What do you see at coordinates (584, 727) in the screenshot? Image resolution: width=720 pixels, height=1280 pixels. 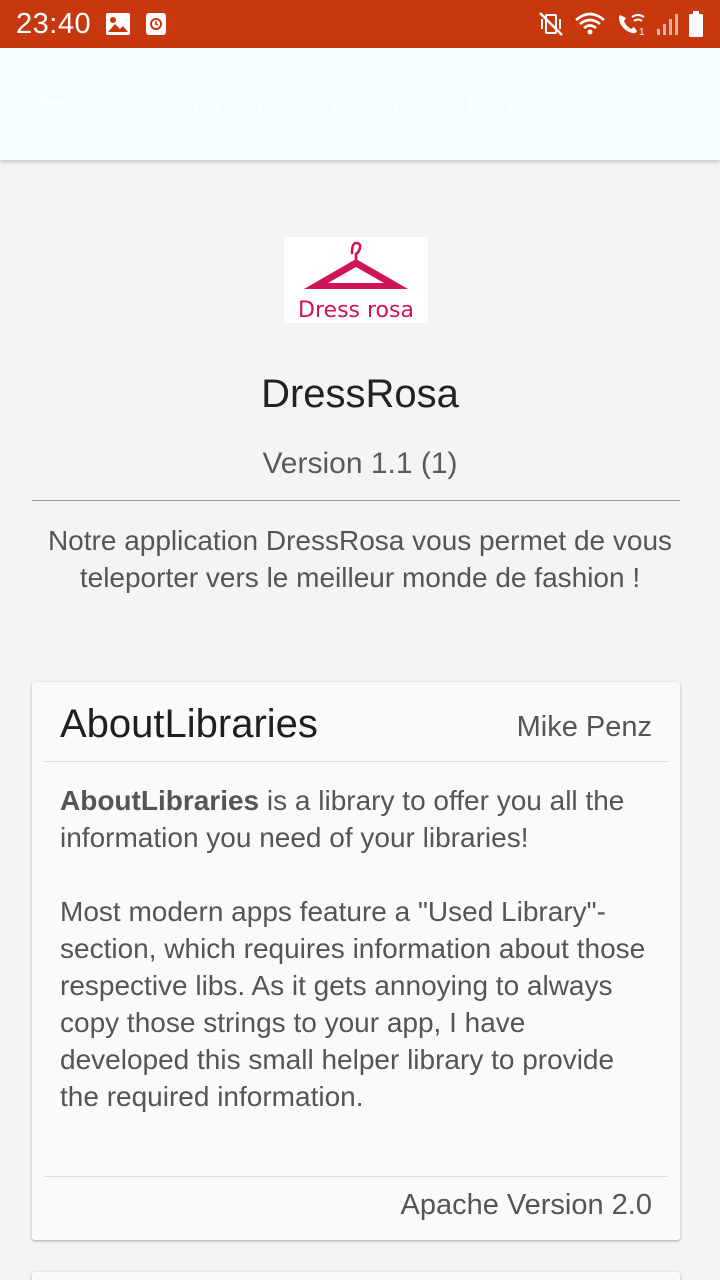 I see `library-author: Mike Penz` at bounding box center [584, 727].